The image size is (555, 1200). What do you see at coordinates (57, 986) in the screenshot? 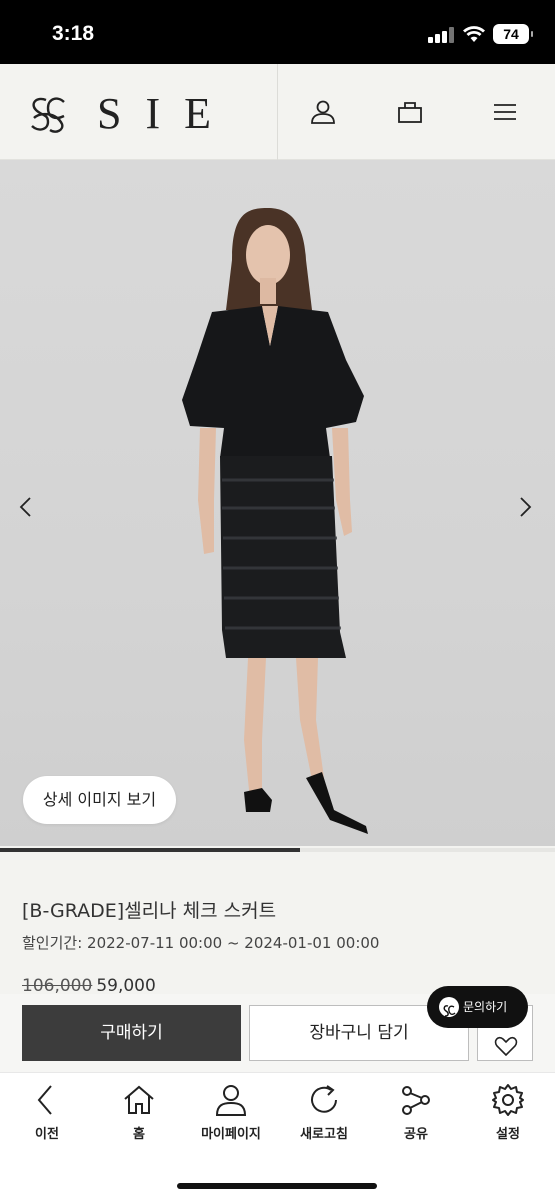
I see `original-price: 106,000` at bounding box center [57, 986].